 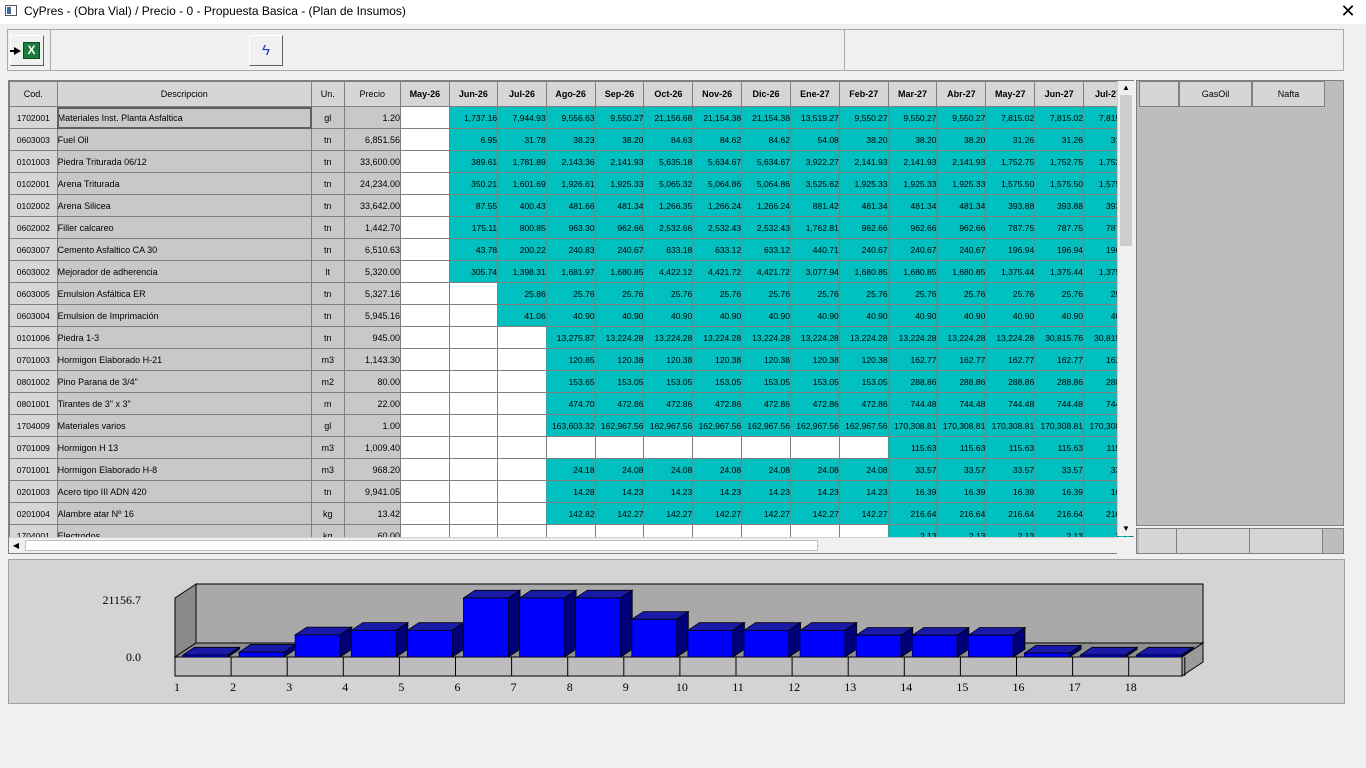 I want to click on row-month-value: 288.86, so click(x=961, y=381).